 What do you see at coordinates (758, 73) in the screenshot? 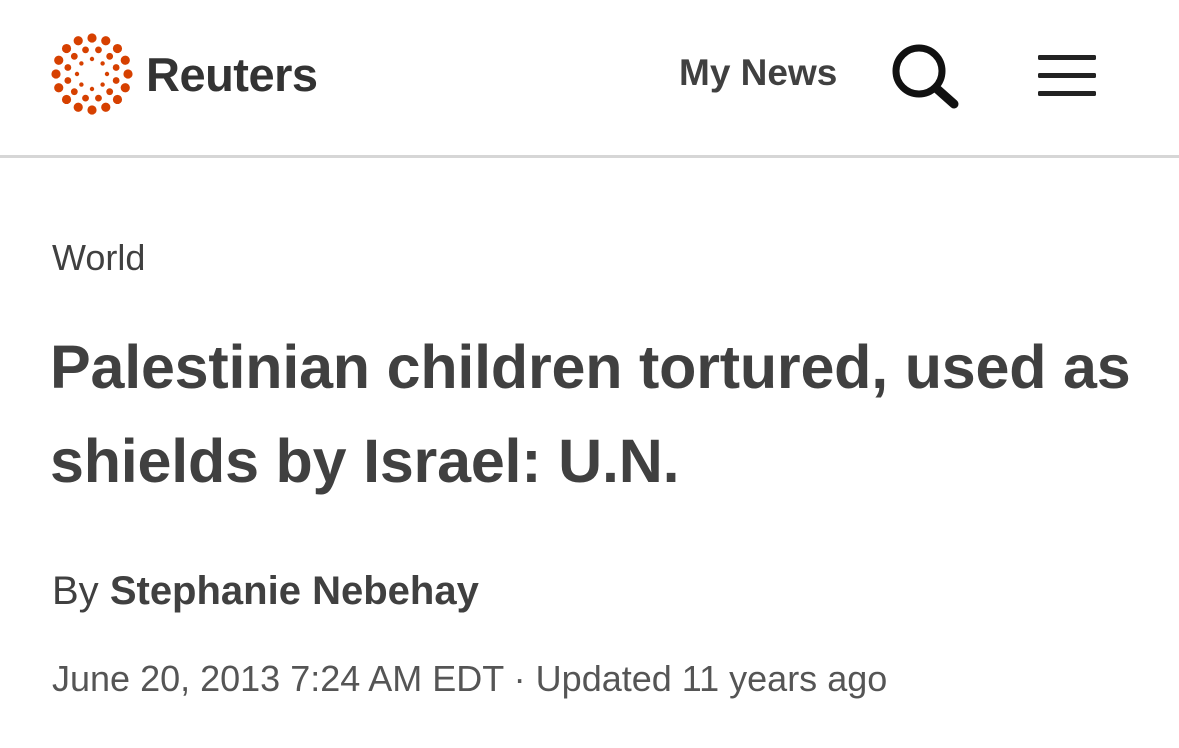
I see `my-news-link: My News` at bounding box center [758, 73].